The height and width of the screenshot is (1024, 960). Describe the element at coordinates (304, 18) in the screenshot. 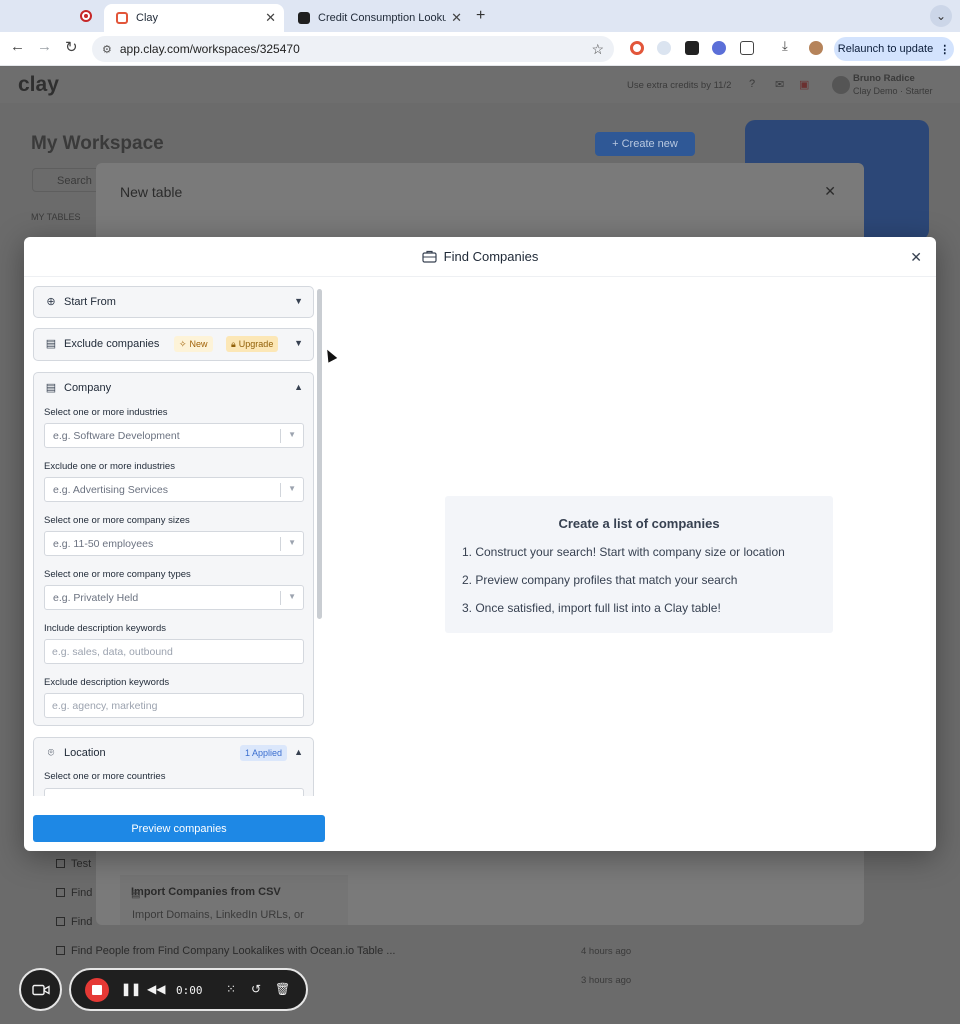

I see `notion-favicon-icon` at that location.